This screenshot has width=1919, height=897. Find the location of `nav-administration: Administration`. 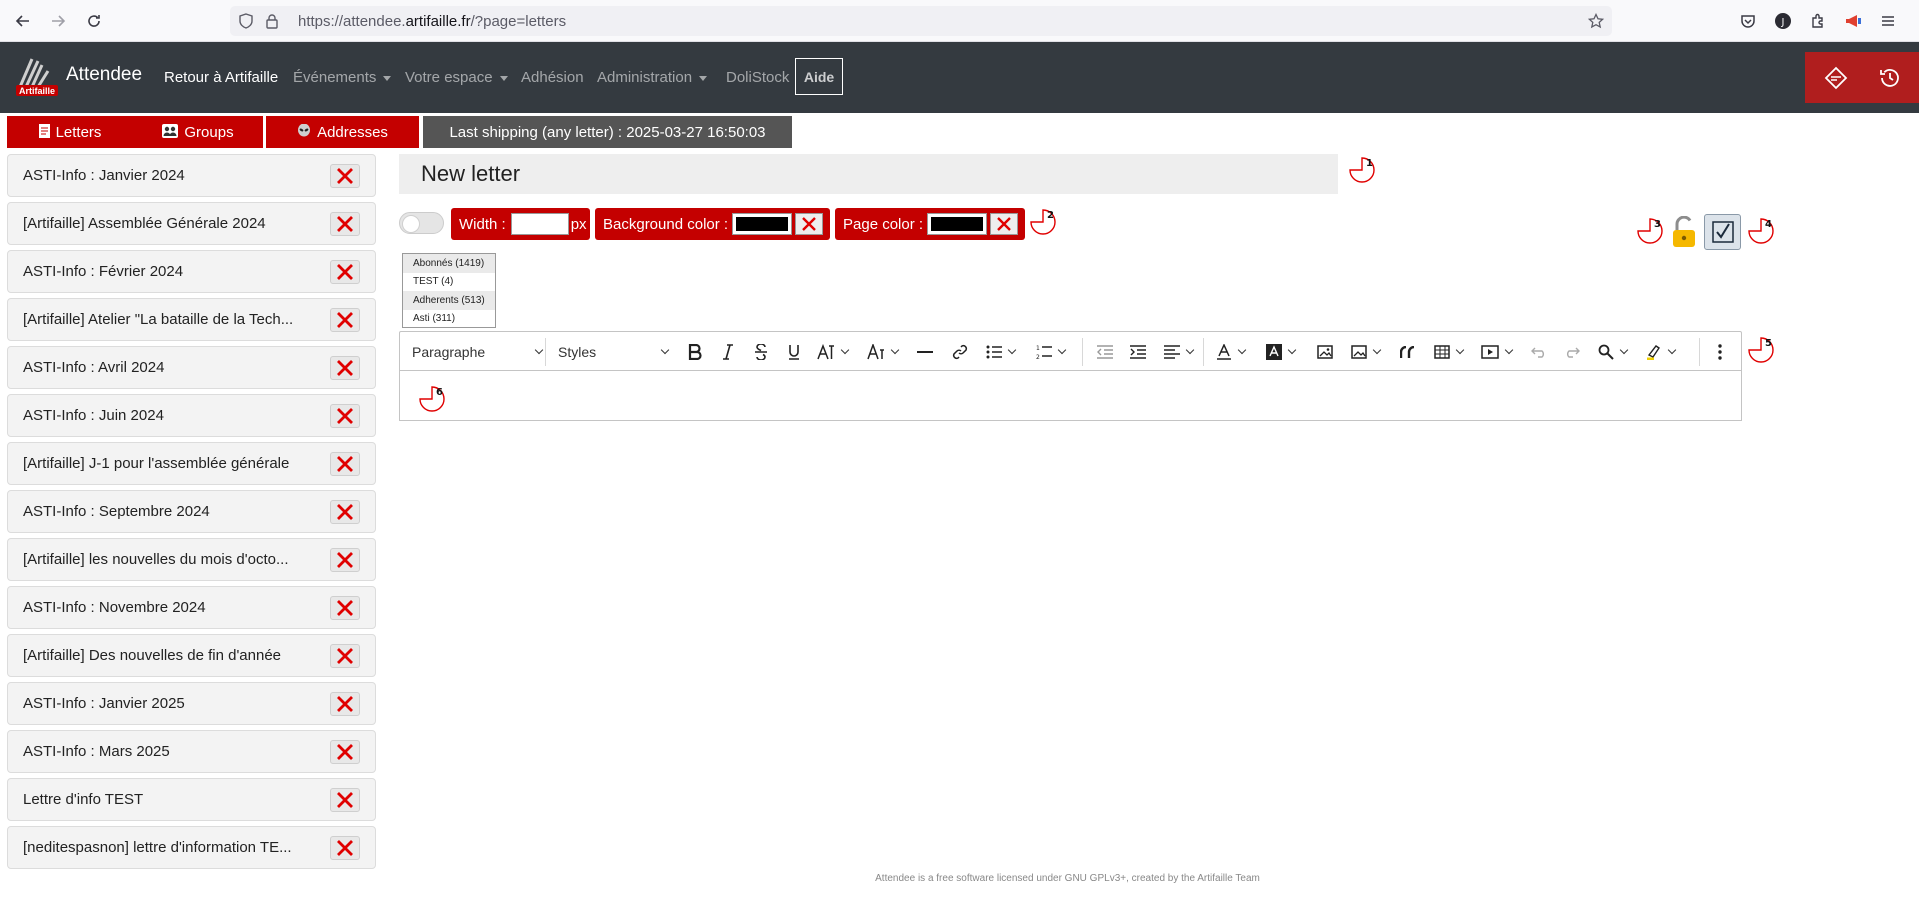

nav-administration: Administration is located at coordinates (652, 77).